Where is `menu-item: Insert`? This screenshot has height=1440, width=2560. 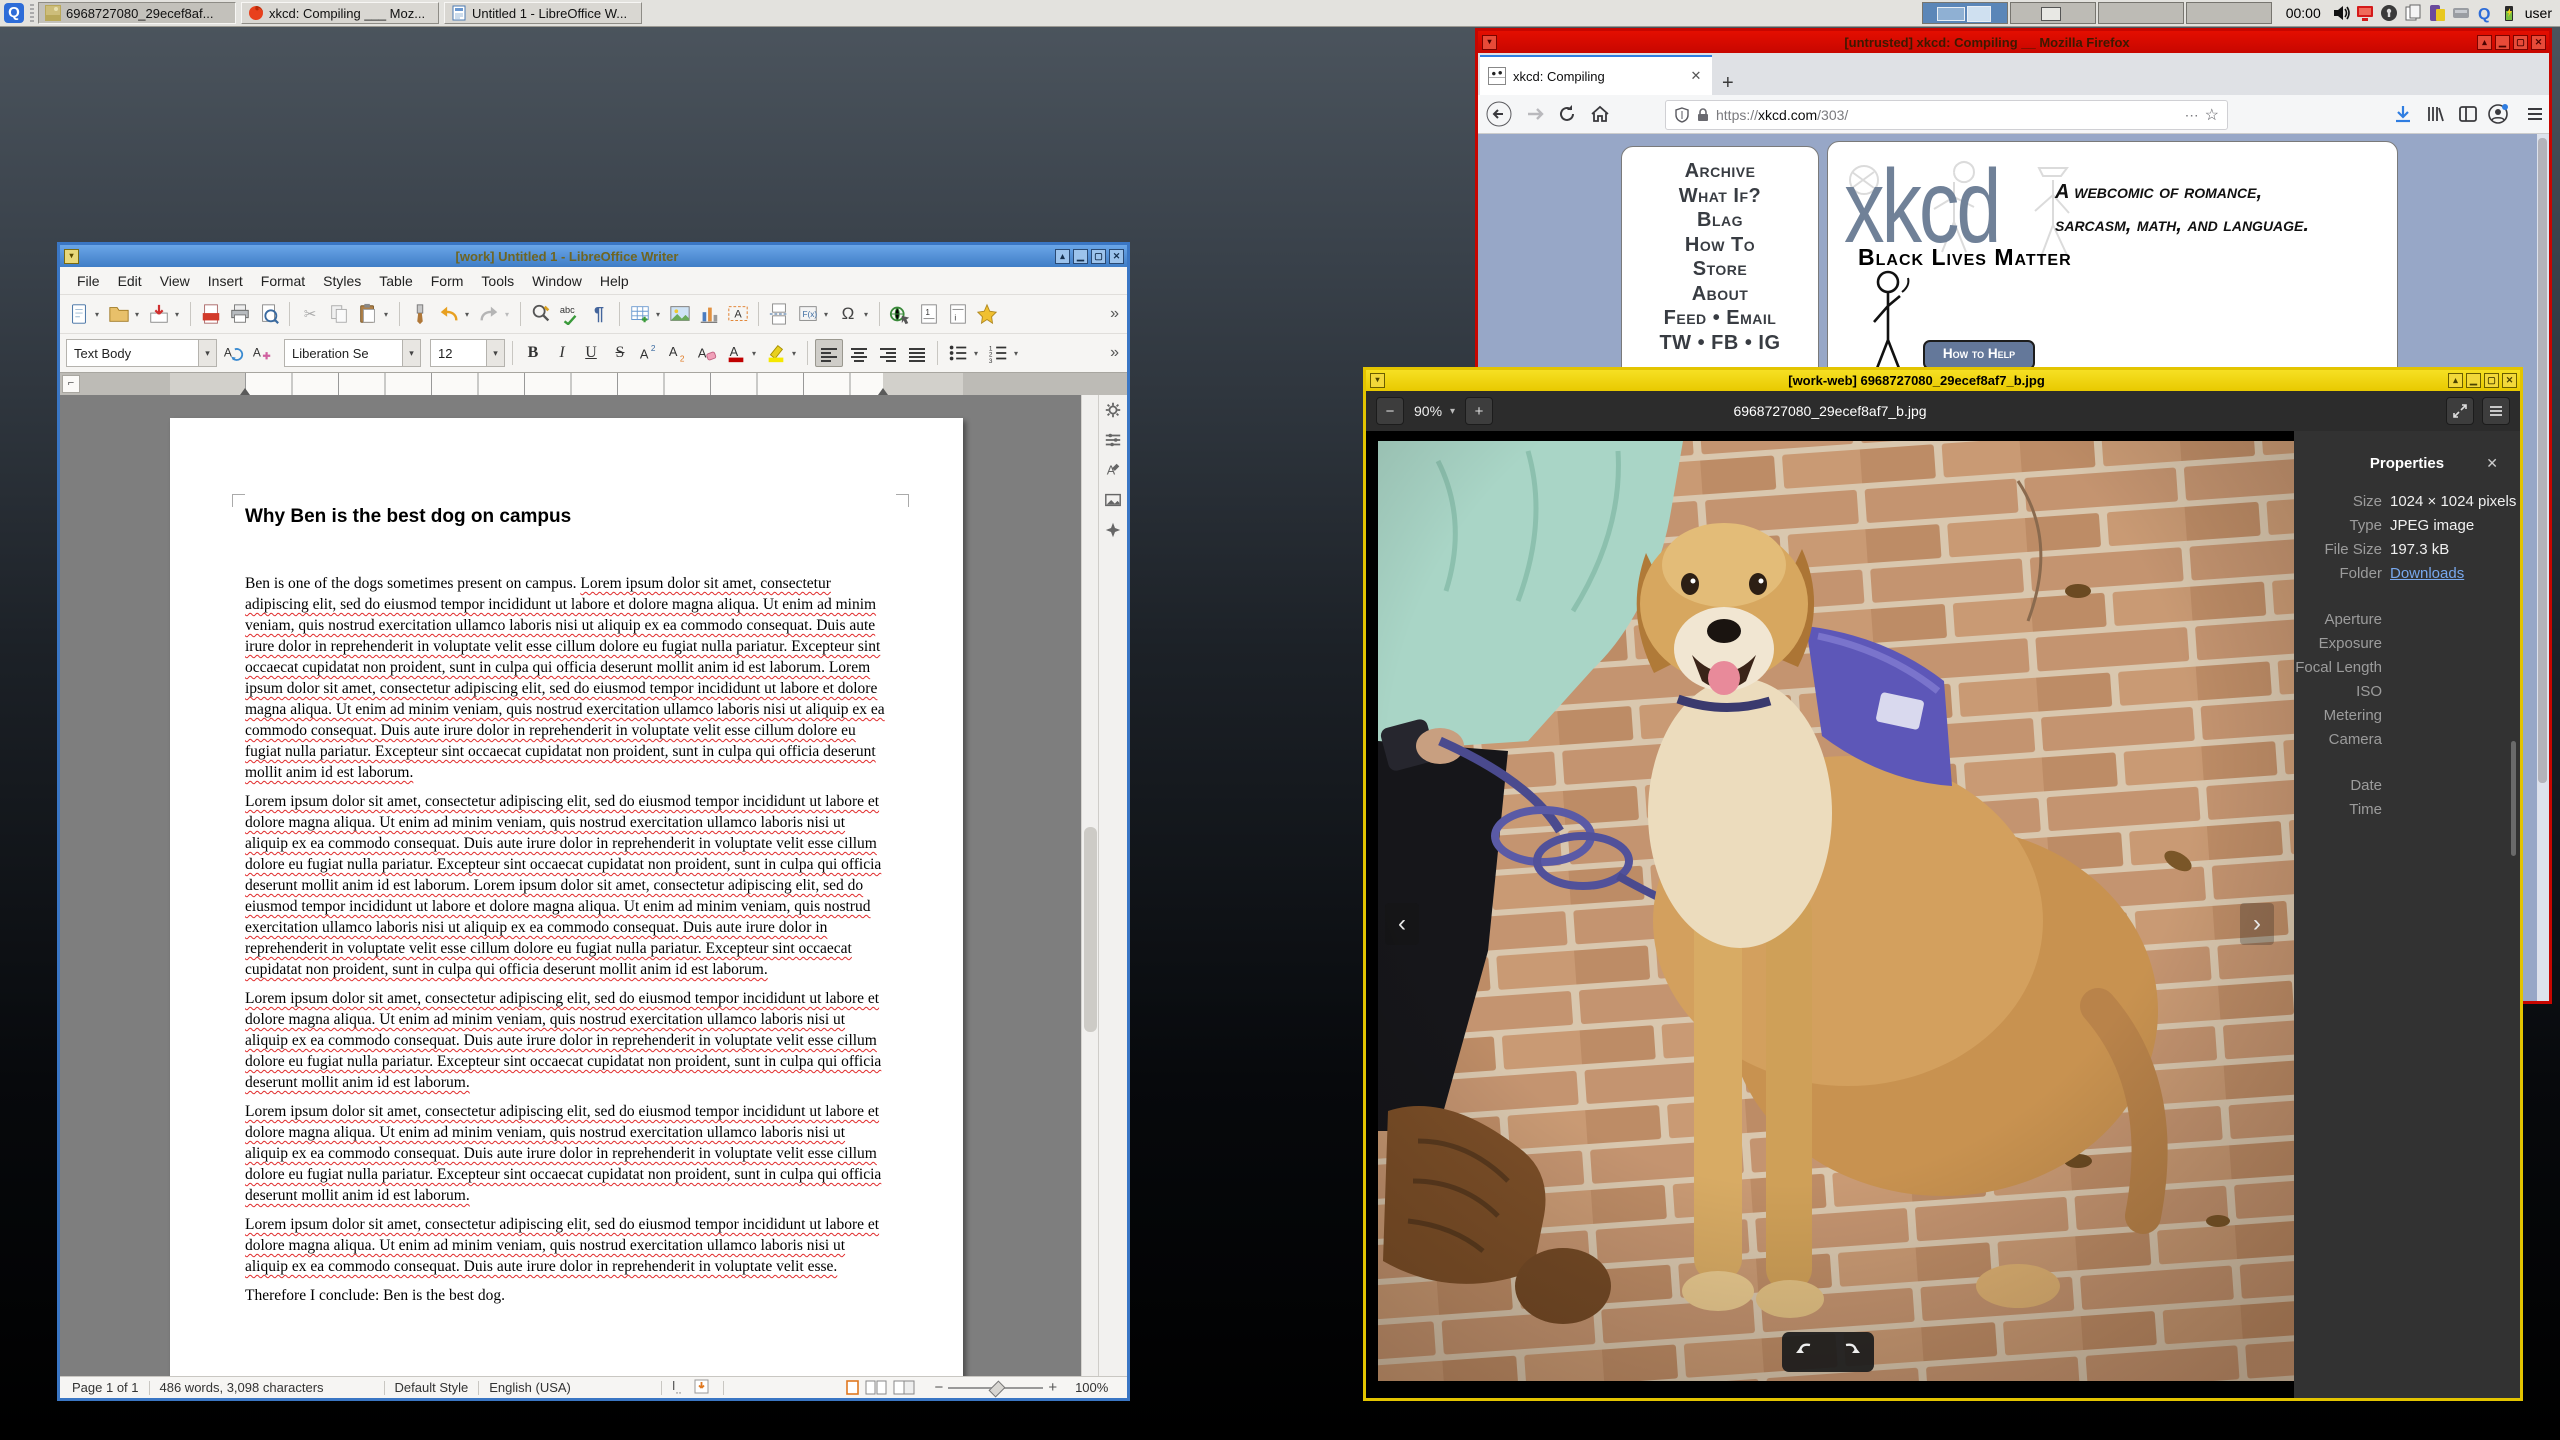
menu-item: Insert is located at coordinates (225, 281).